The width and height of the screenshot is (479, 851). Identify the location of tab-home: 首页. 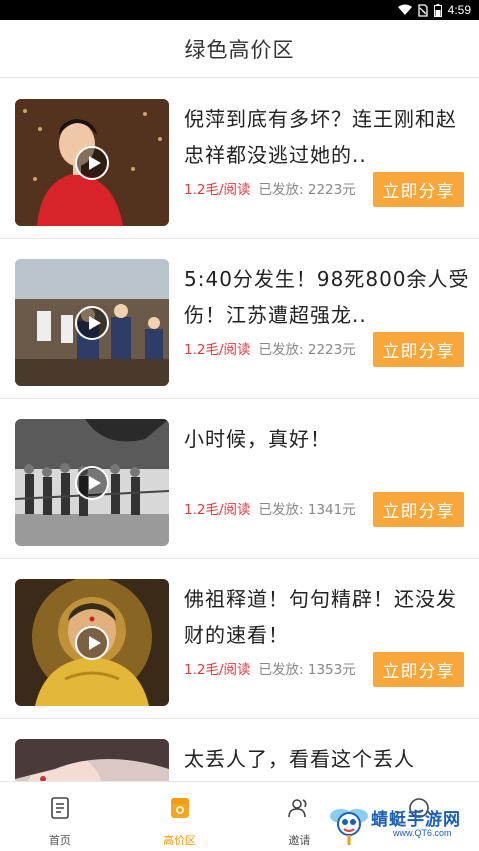
(60, 816).